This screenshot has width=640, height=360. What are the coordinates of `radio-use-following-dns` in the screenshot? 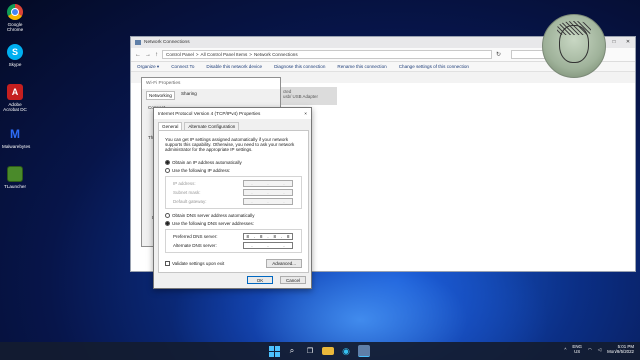 It's located at (167, 224).